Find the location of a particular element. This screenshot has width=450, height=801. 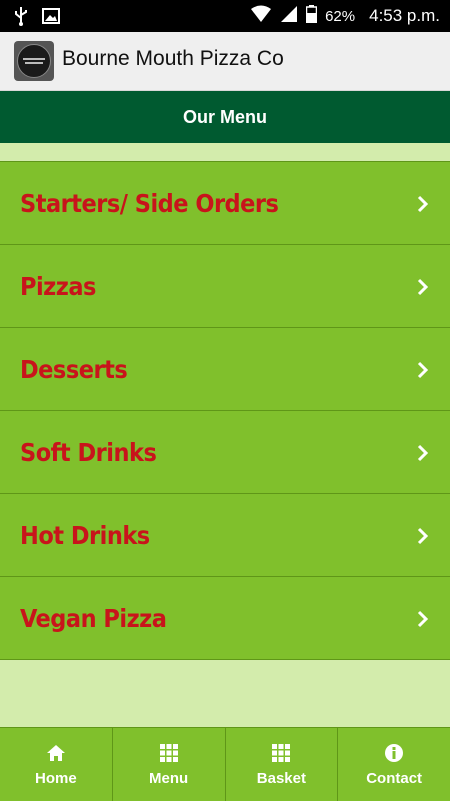

menu-item-label: Soft Drinks is located at coordinates (88, 452).